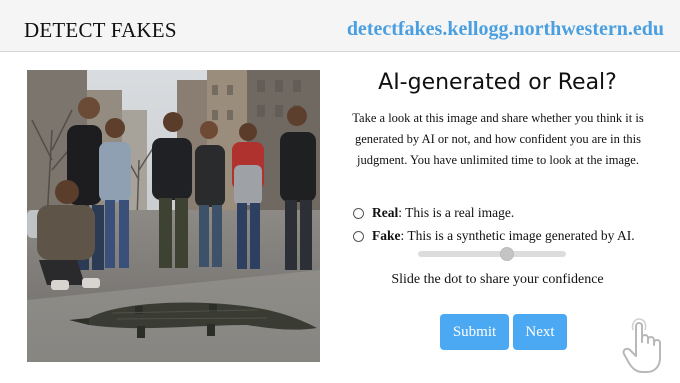 Image resolution: width=680 pixels, height=383 pixels. I want to click on option-real: Real : This is a real image., so click(433, 213).